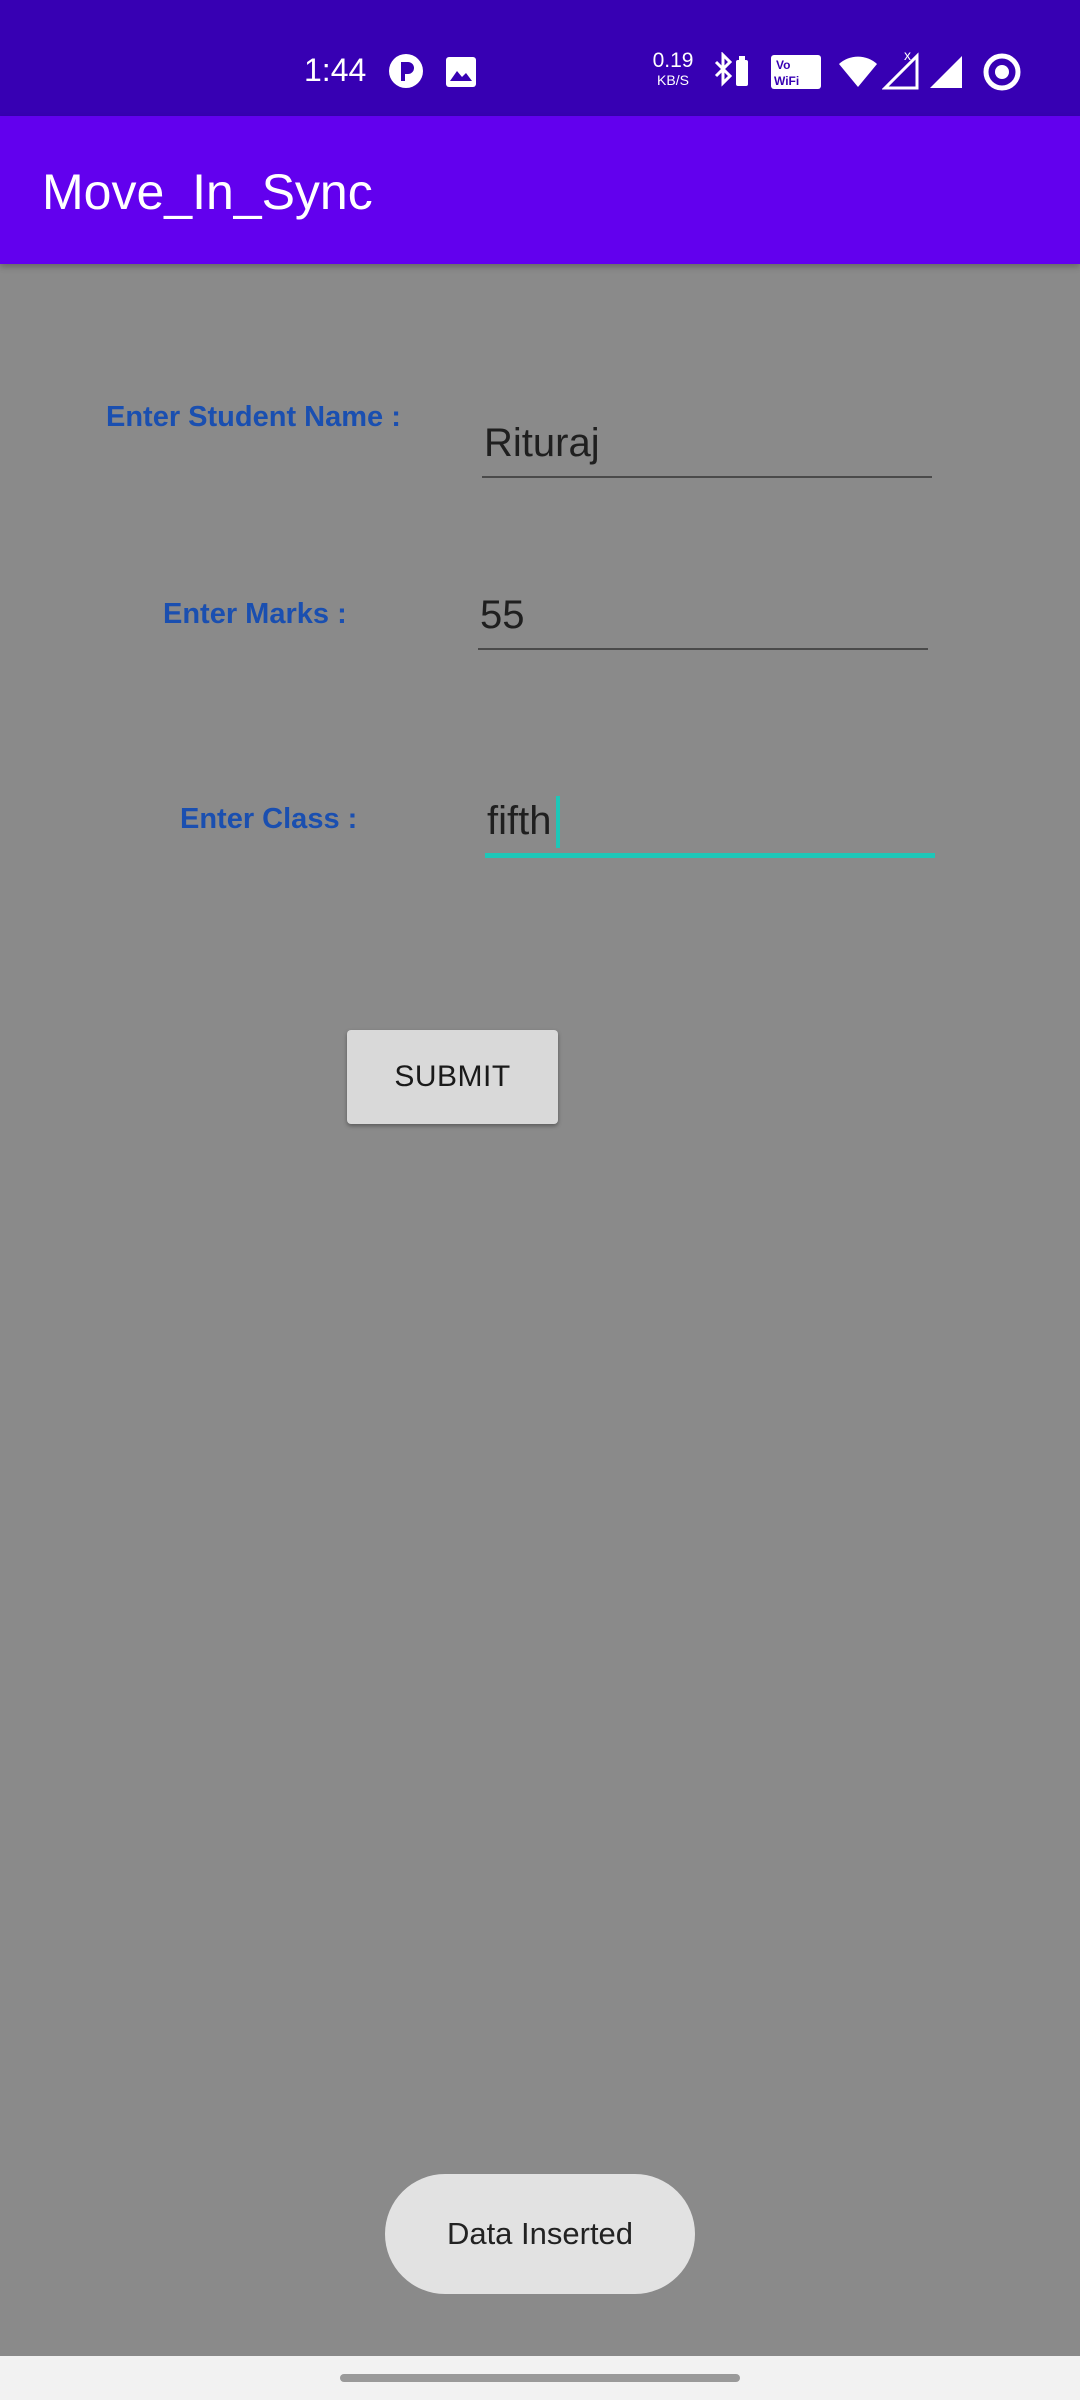 The height and width of the screenshot is (2400, 1080). I want to click on sync-ring-icon, so click(1002, 72).